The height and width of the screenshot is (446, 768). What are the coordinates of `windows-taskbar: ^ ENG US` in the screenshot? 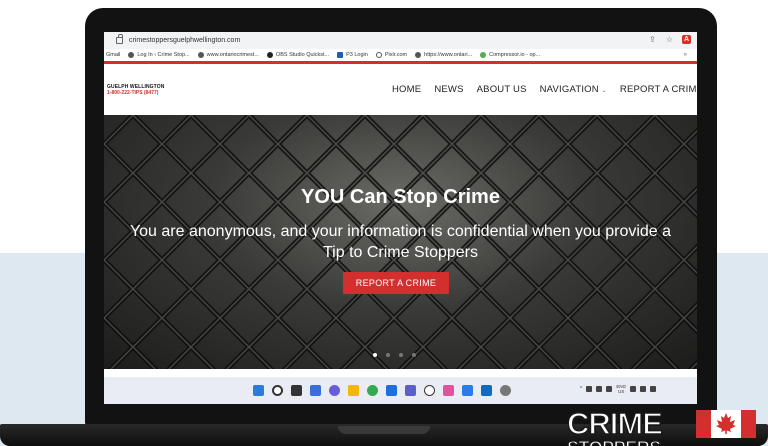 It's located at (400, 390).